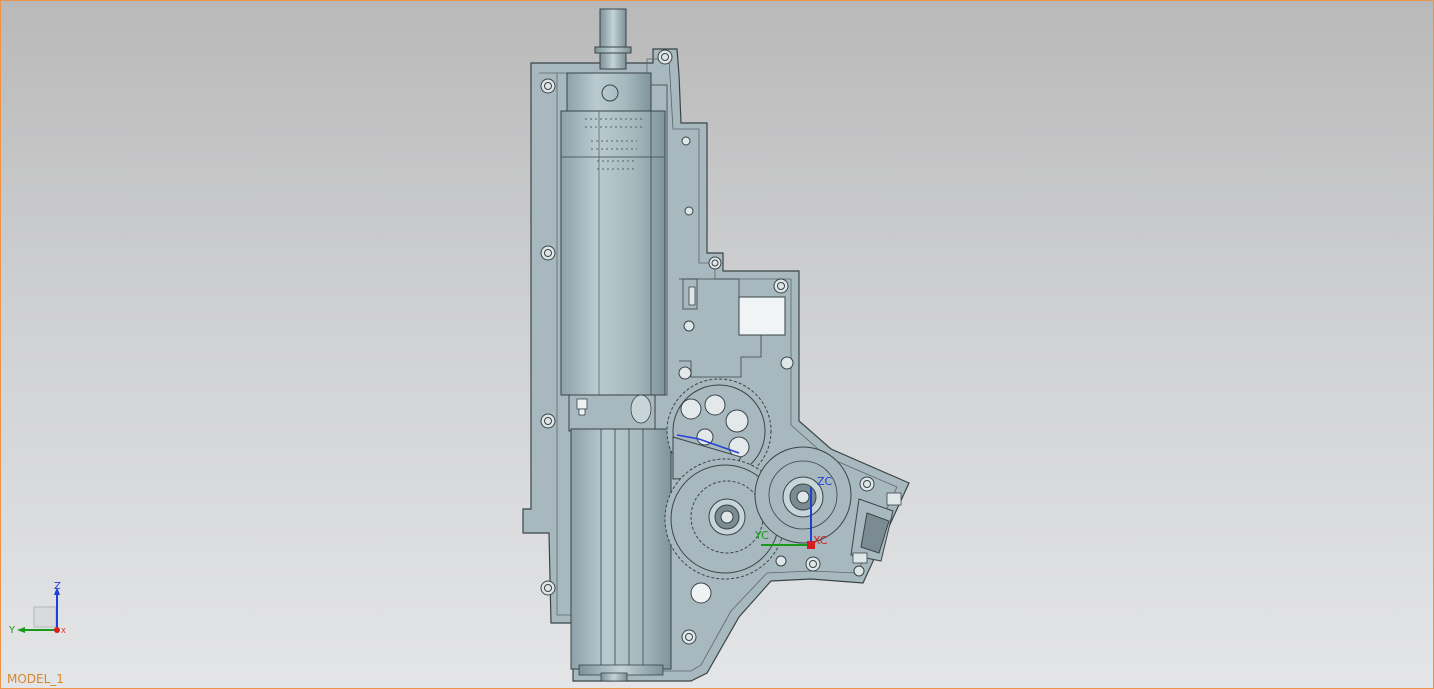 Image resolution: width=1434 pixels, height=689 pixels. Describe the element at coordinates (613, 253) in the screenshot. I see `cylinder` at that location.